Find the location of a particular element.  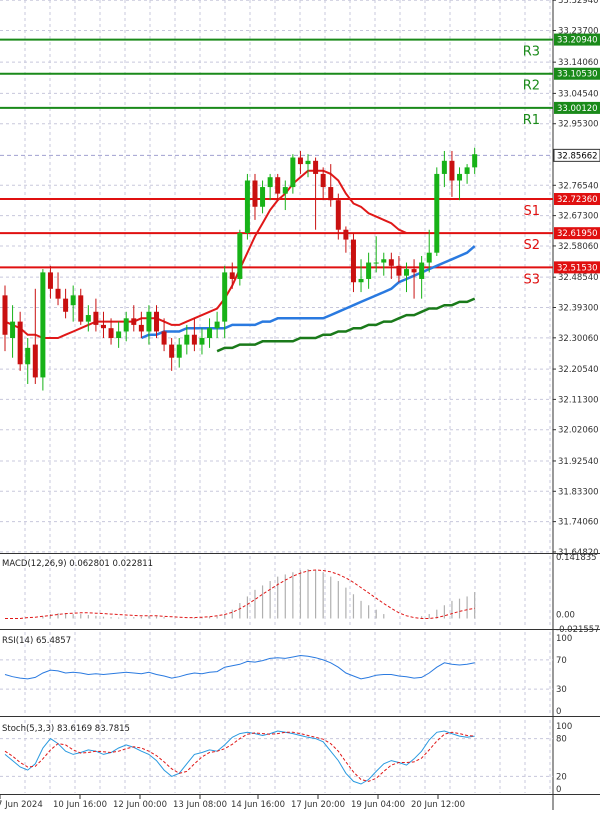

level-price-label: 33.10530 is located at coordinates (577, 75).